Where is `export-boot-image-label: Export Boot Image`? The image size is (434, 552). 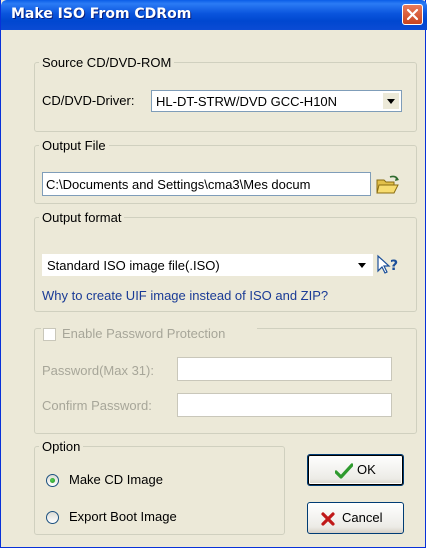
export-boot-image-label: Export Boot Image is located at coordinates (123, 516).